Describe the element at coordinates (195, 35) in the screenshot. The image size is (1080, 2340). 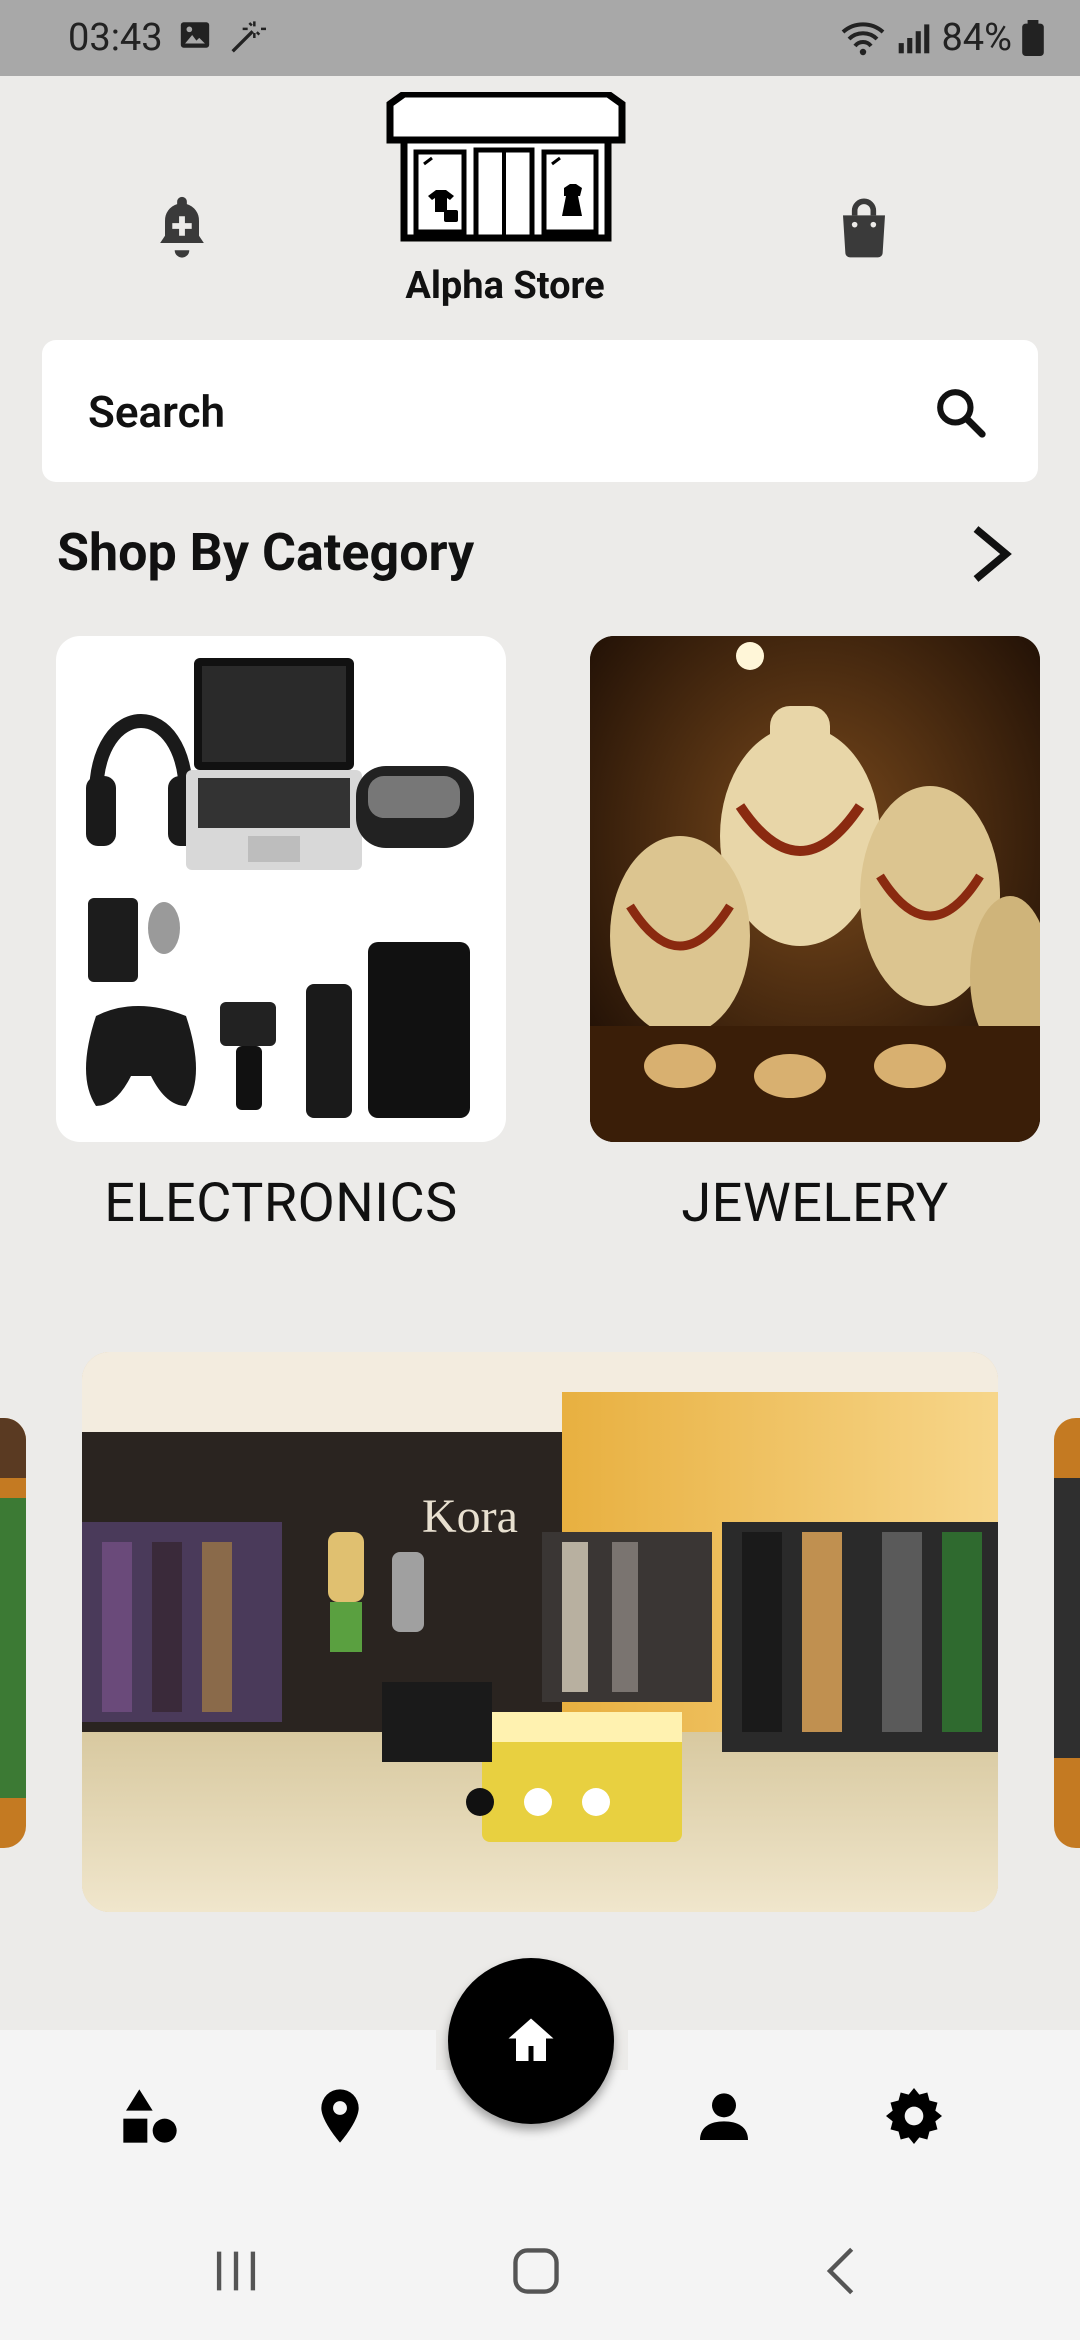
I see `gallery-icon` at that location.